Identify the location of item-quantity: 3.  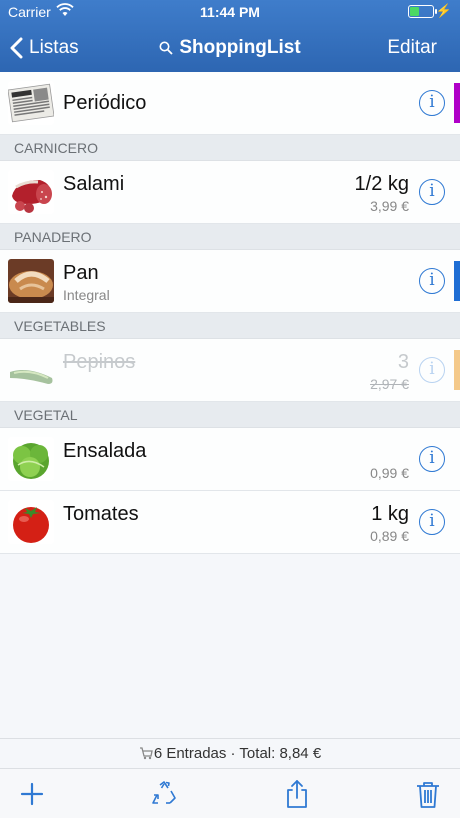
(403, 362).